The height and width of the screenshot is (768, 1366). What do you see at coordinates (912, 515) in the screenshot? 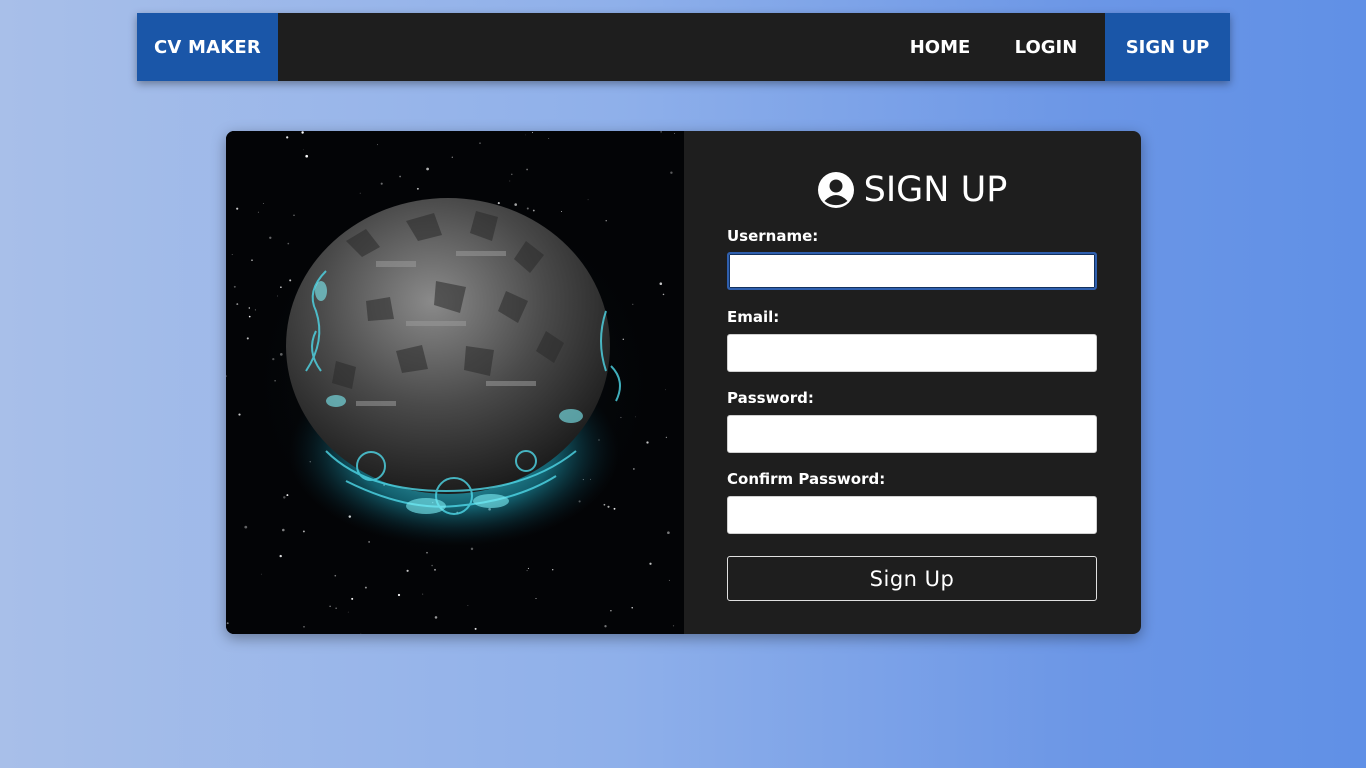
I see `confirm-password-input` at bounding box center [912, 515].